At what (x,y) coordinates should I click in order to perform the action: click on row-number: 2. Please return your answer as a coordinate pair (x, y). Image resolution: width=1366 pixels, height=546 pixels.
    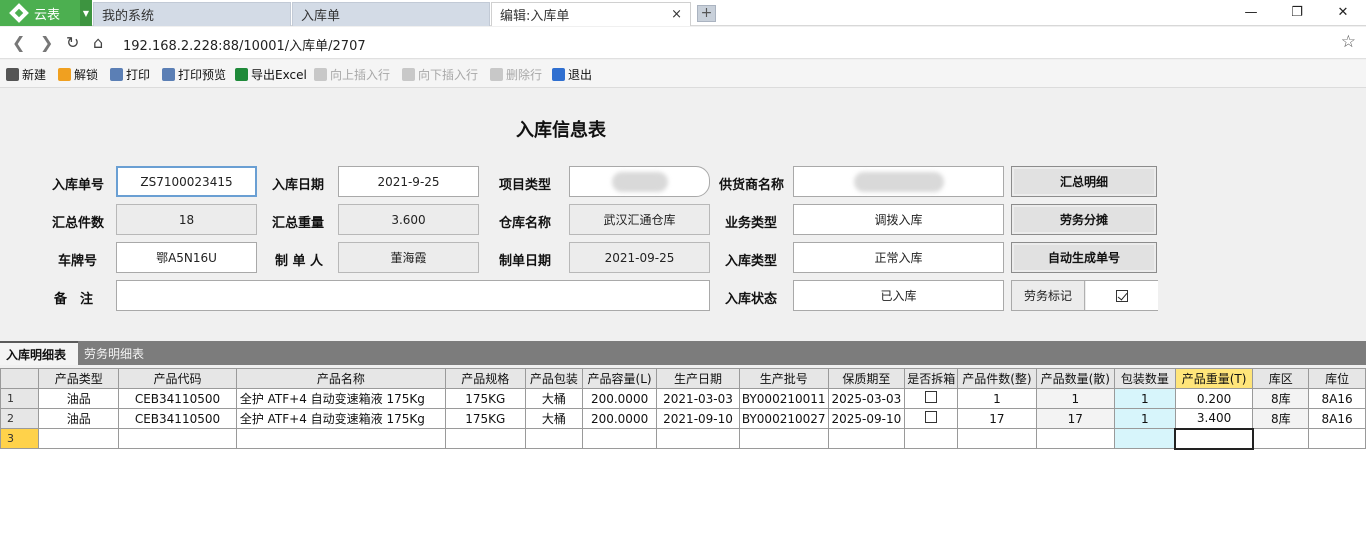
    Looking at the image, I should click on (20, 418).